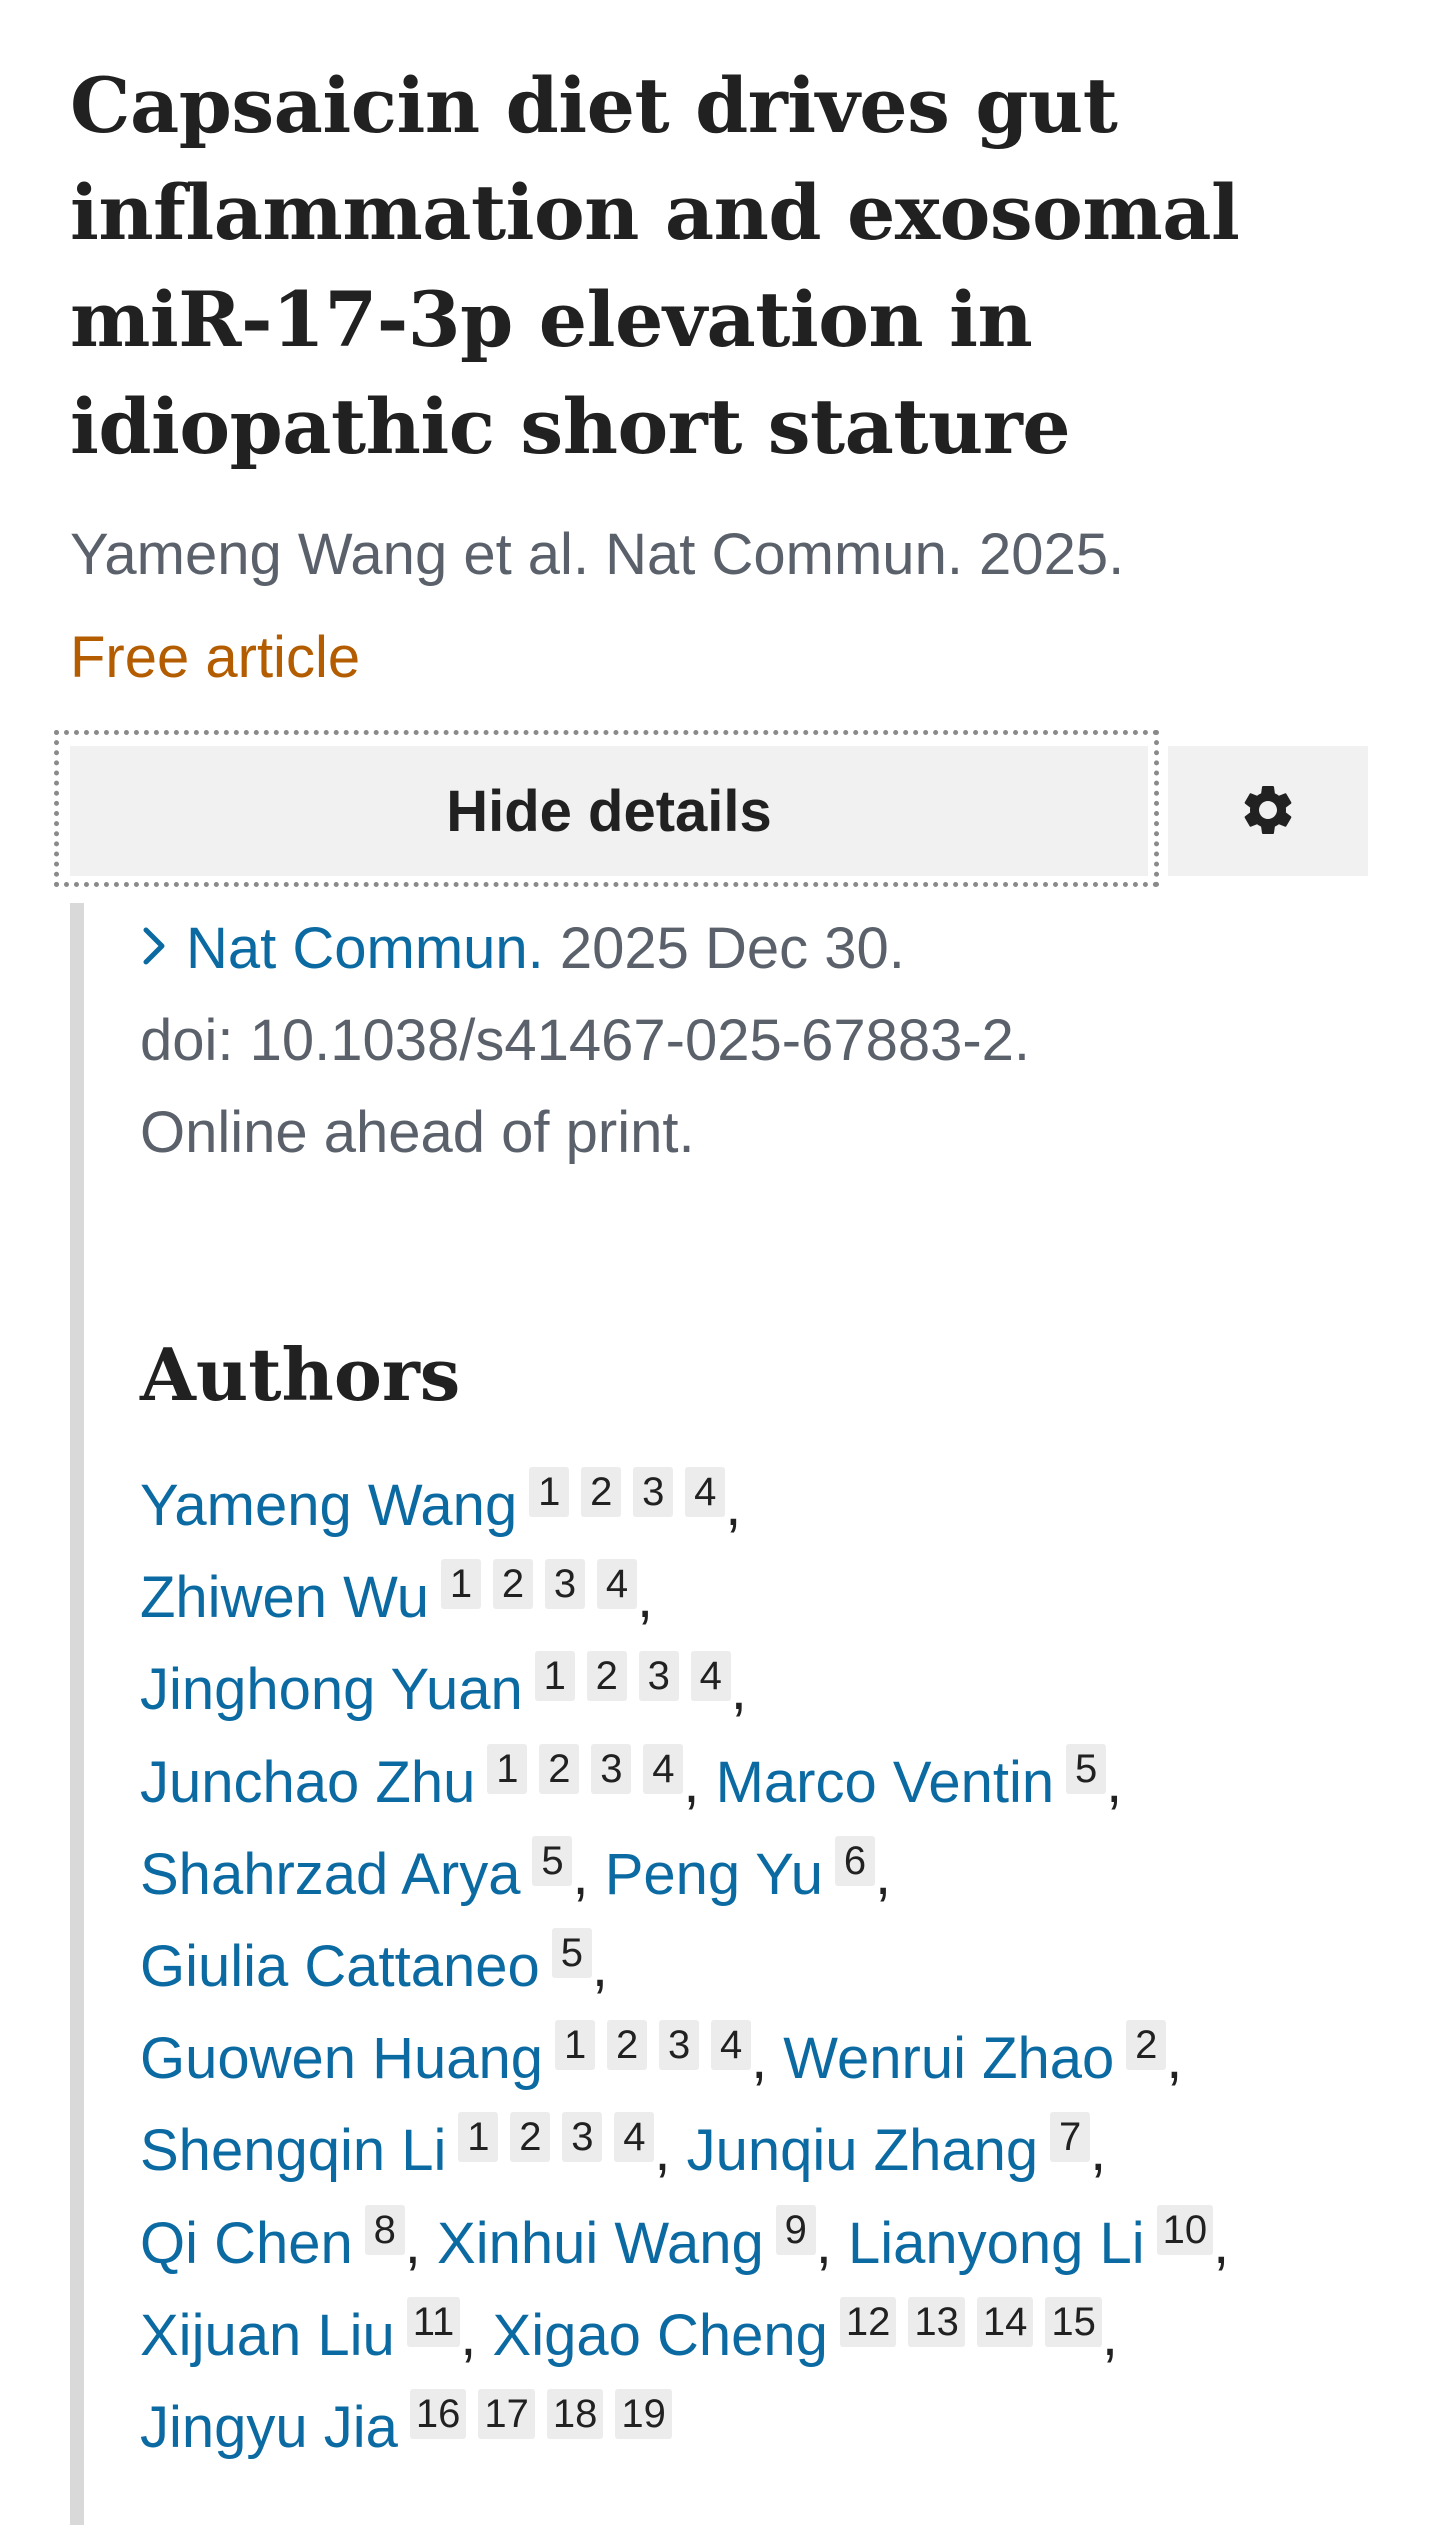 The height and width of the screenshot is (2525, 1440). I want to click on author-line: Shengqin Li 1 2 3 4, Junqiu Zhang 7,, so click(770, 2151).